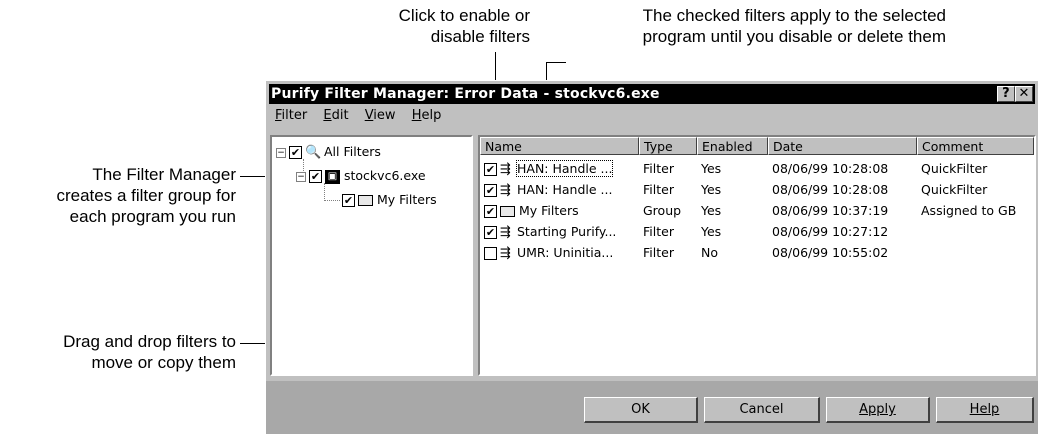 The image size is (1038, 434). I want to click on help-icon: ?, so click(1006, 94).